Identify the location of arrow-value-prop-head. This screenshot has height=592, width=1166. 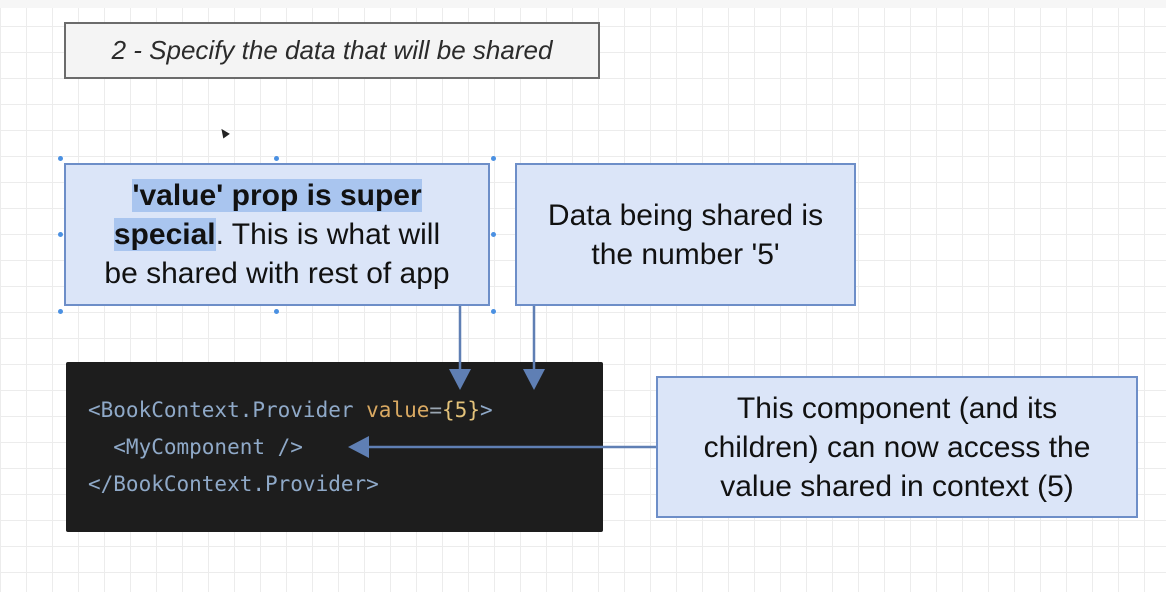
(460, 379).